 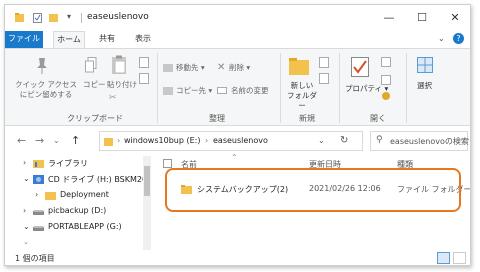 What do you see at coordinates (302, 100) in the screenshot?
I see `new-folder-label-2: フォルダー` at bounding box center [302, 100].